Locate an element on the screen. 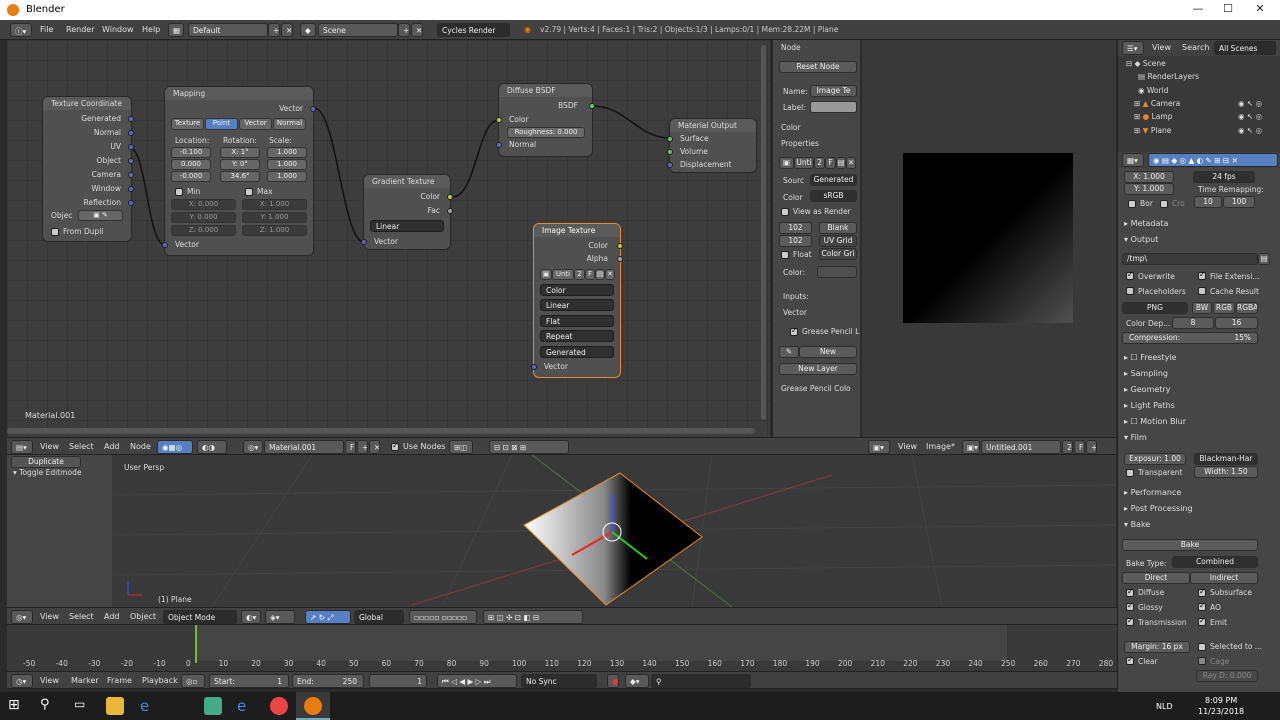 The height and width of the screenshot is (720, 1280). view-as-render-checkbox is located at coordinates (785, 212).